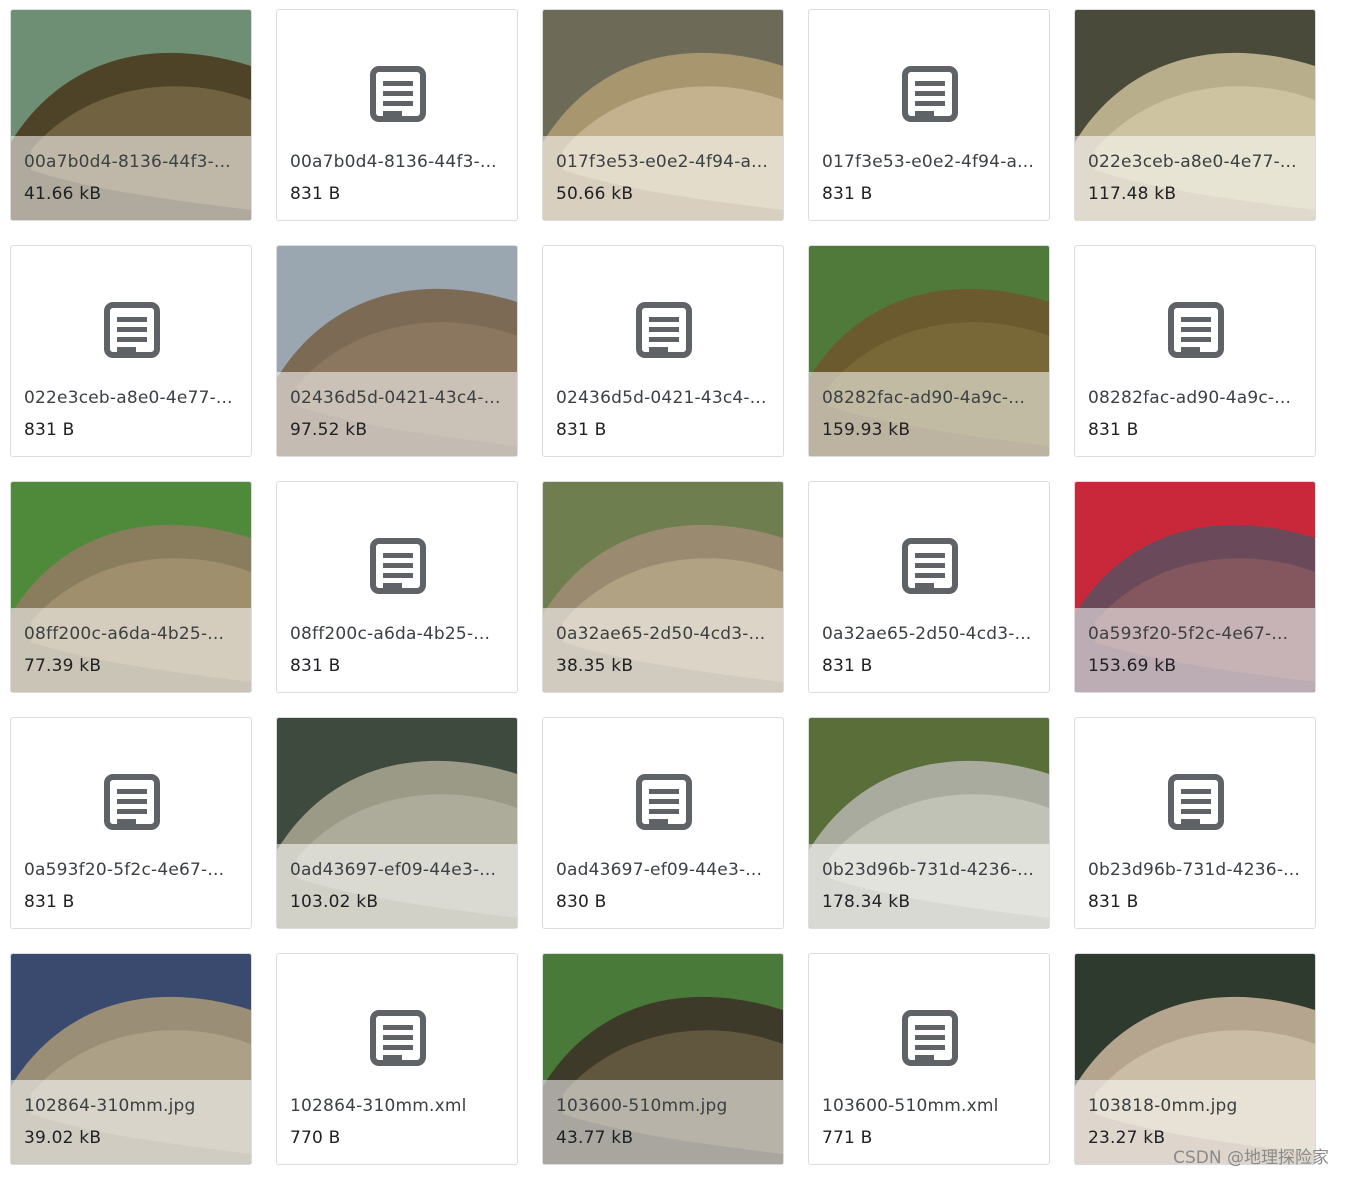 The height and width of the screenshot is (1177, 1345). What do you see at coordinates (334, 902) in the screenshot?
I see `file-size: 103.02 kB` at bounding box center [334, 902].